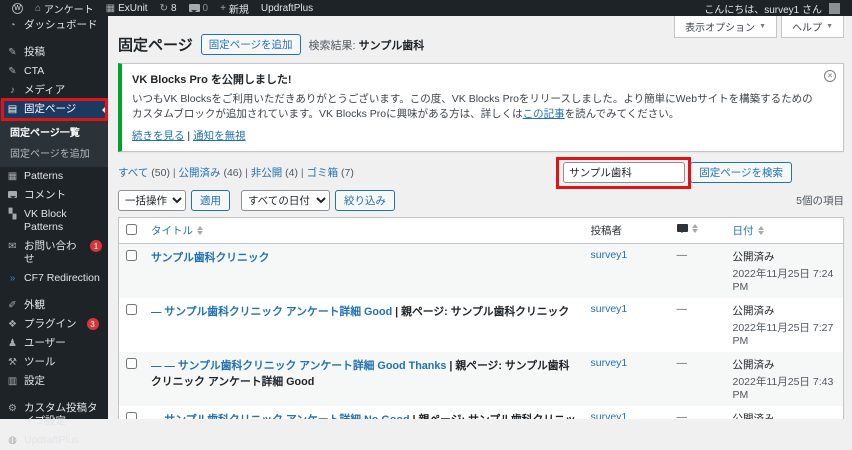 The height and width of the screenshot is (450, 852). I want to click on sidebar-item-settings: ▥ 設定, so click(54, 381).